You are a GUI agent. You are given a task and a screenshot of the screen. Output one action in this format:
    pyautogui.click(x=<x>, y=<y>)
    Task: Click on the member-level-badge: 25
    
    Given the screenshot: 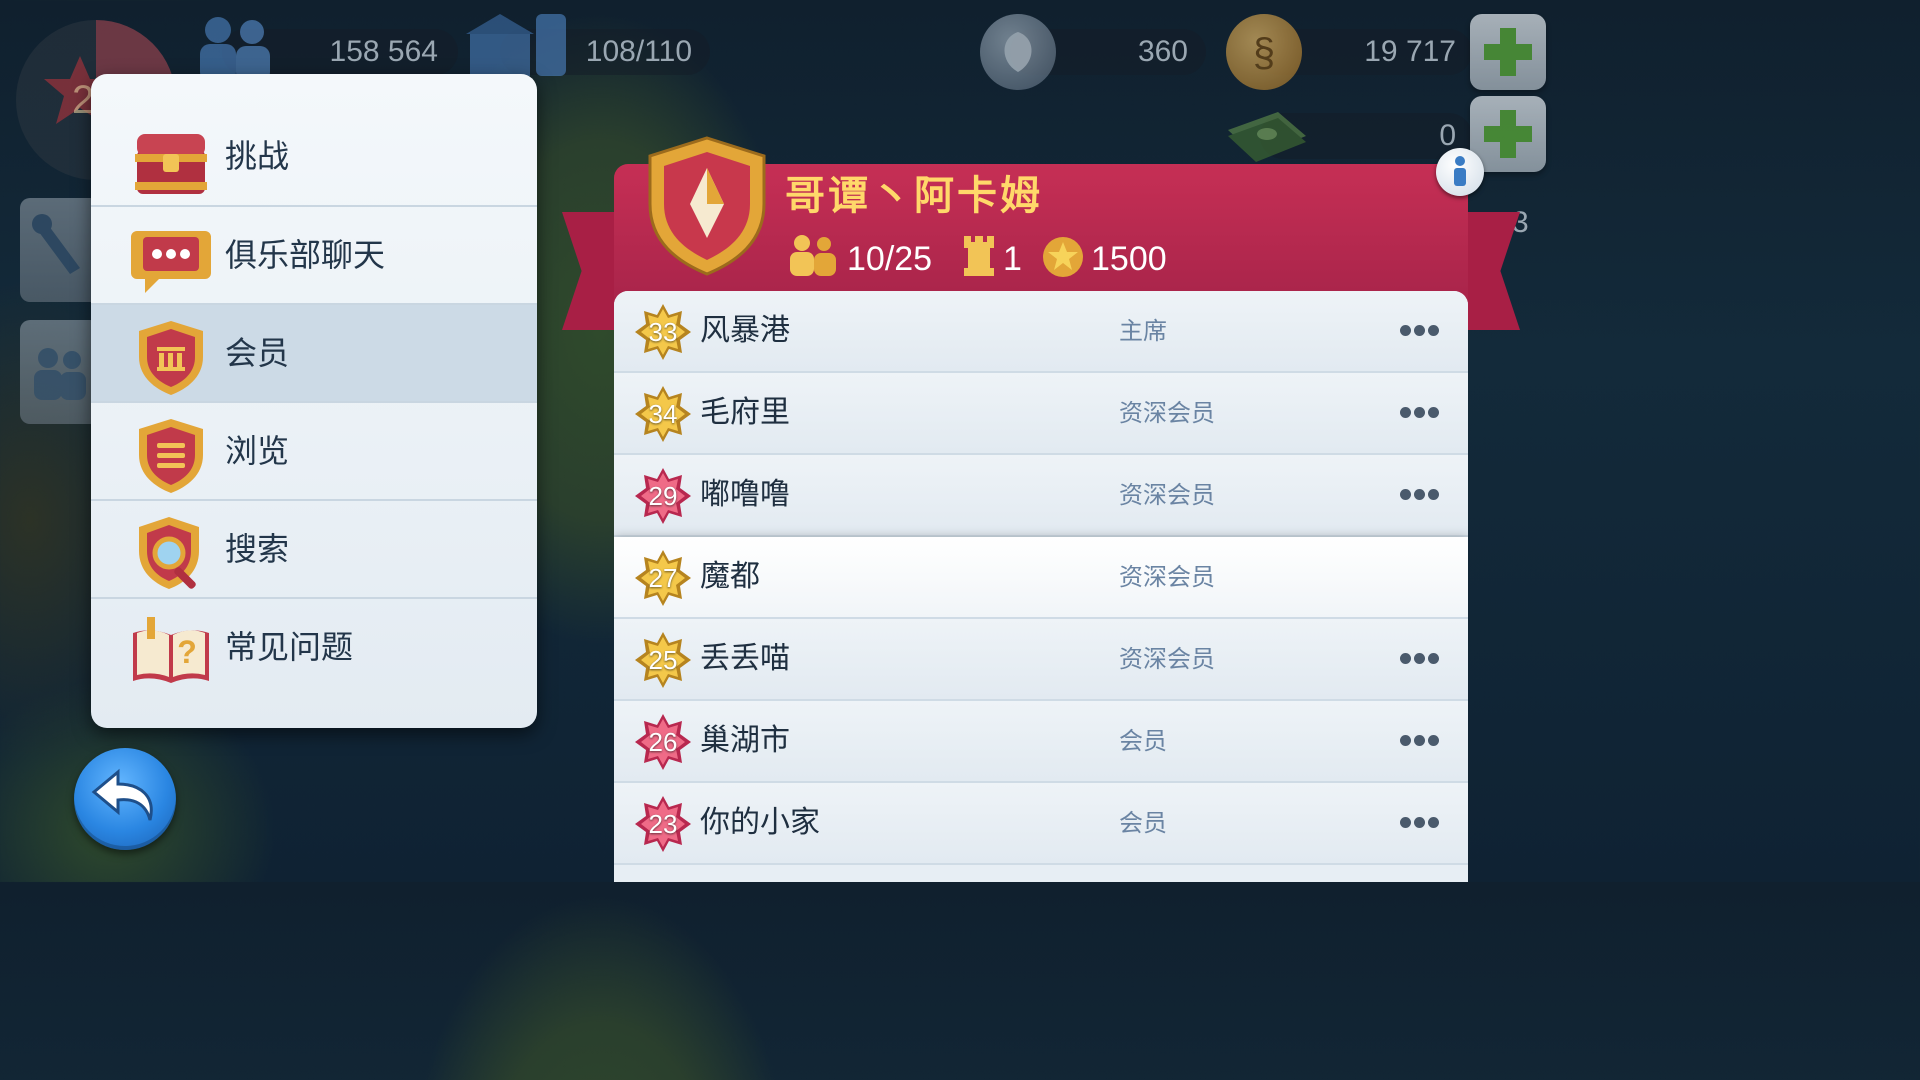 What is the action you would take?
    pyautogui.click(x=663, y=660)
    